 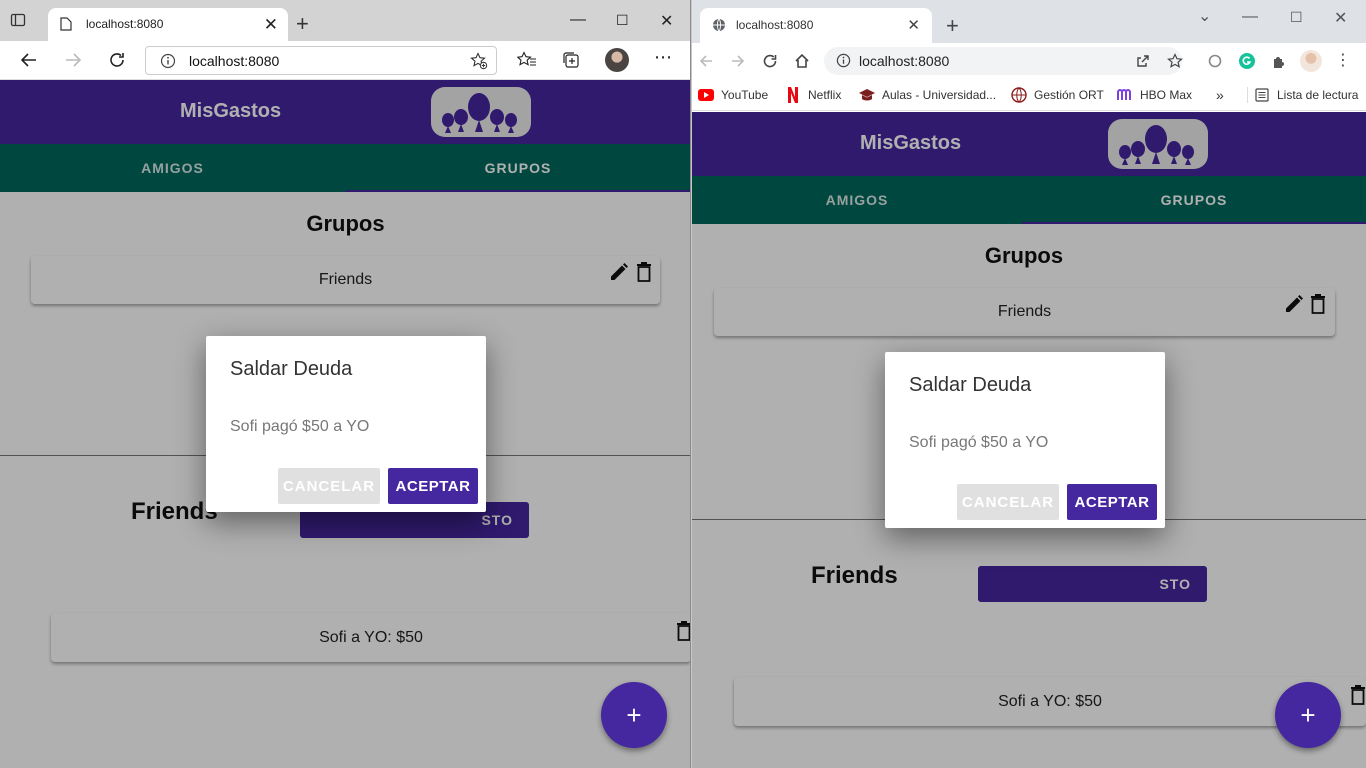 I want to click on reading-list-icon, so click(x=1262, y=95).